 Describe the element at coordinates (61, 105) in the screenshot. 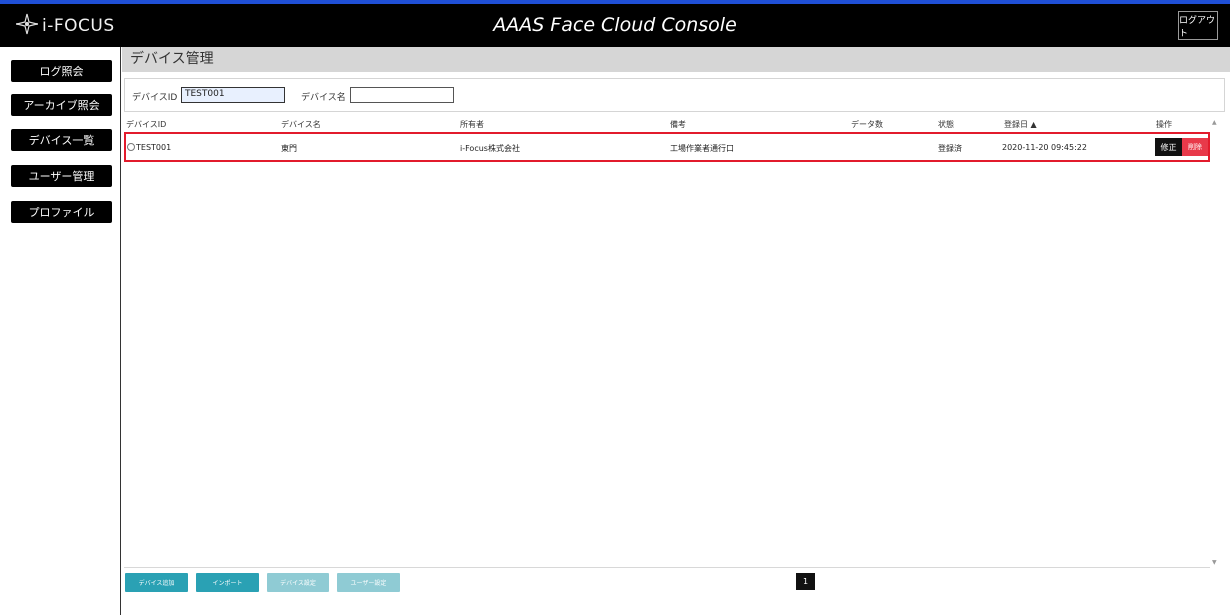

I see `sidebar-item-archive-inquiry: アーカイブ照会` at that location.